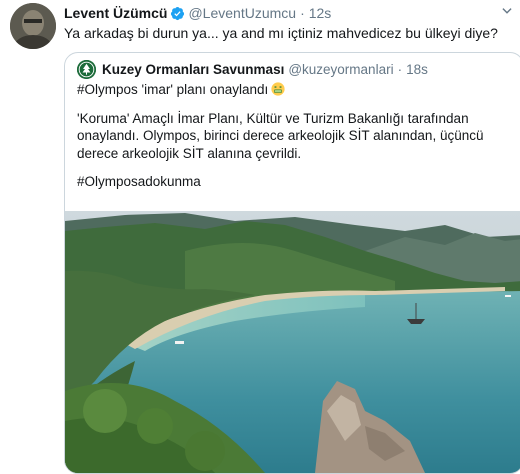  What do you see at coordinates (189, 153) in the screenshot?
I see `quoted-paragraph-line-3: derece arkeolojik SİT alanına çevrildi.` at bounding box center [189, 153].